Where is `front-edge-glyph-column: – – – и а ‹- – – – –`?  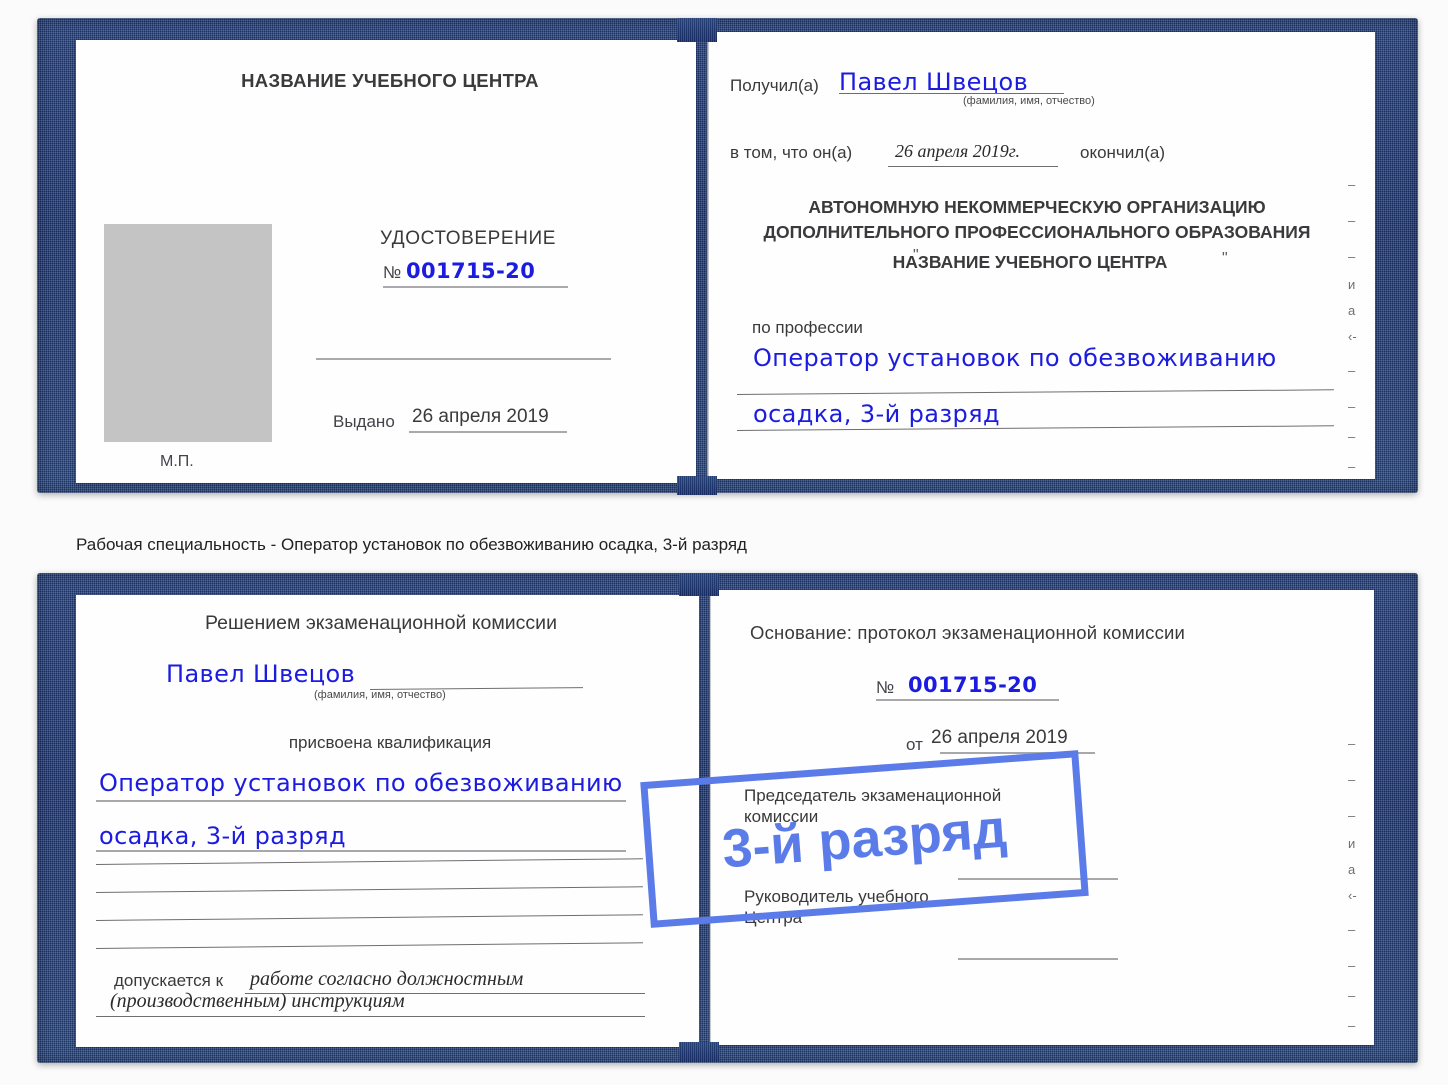 front-edge-glyph-column: – – – и а ‹- – – – – is located at coordinates (1352, 334).